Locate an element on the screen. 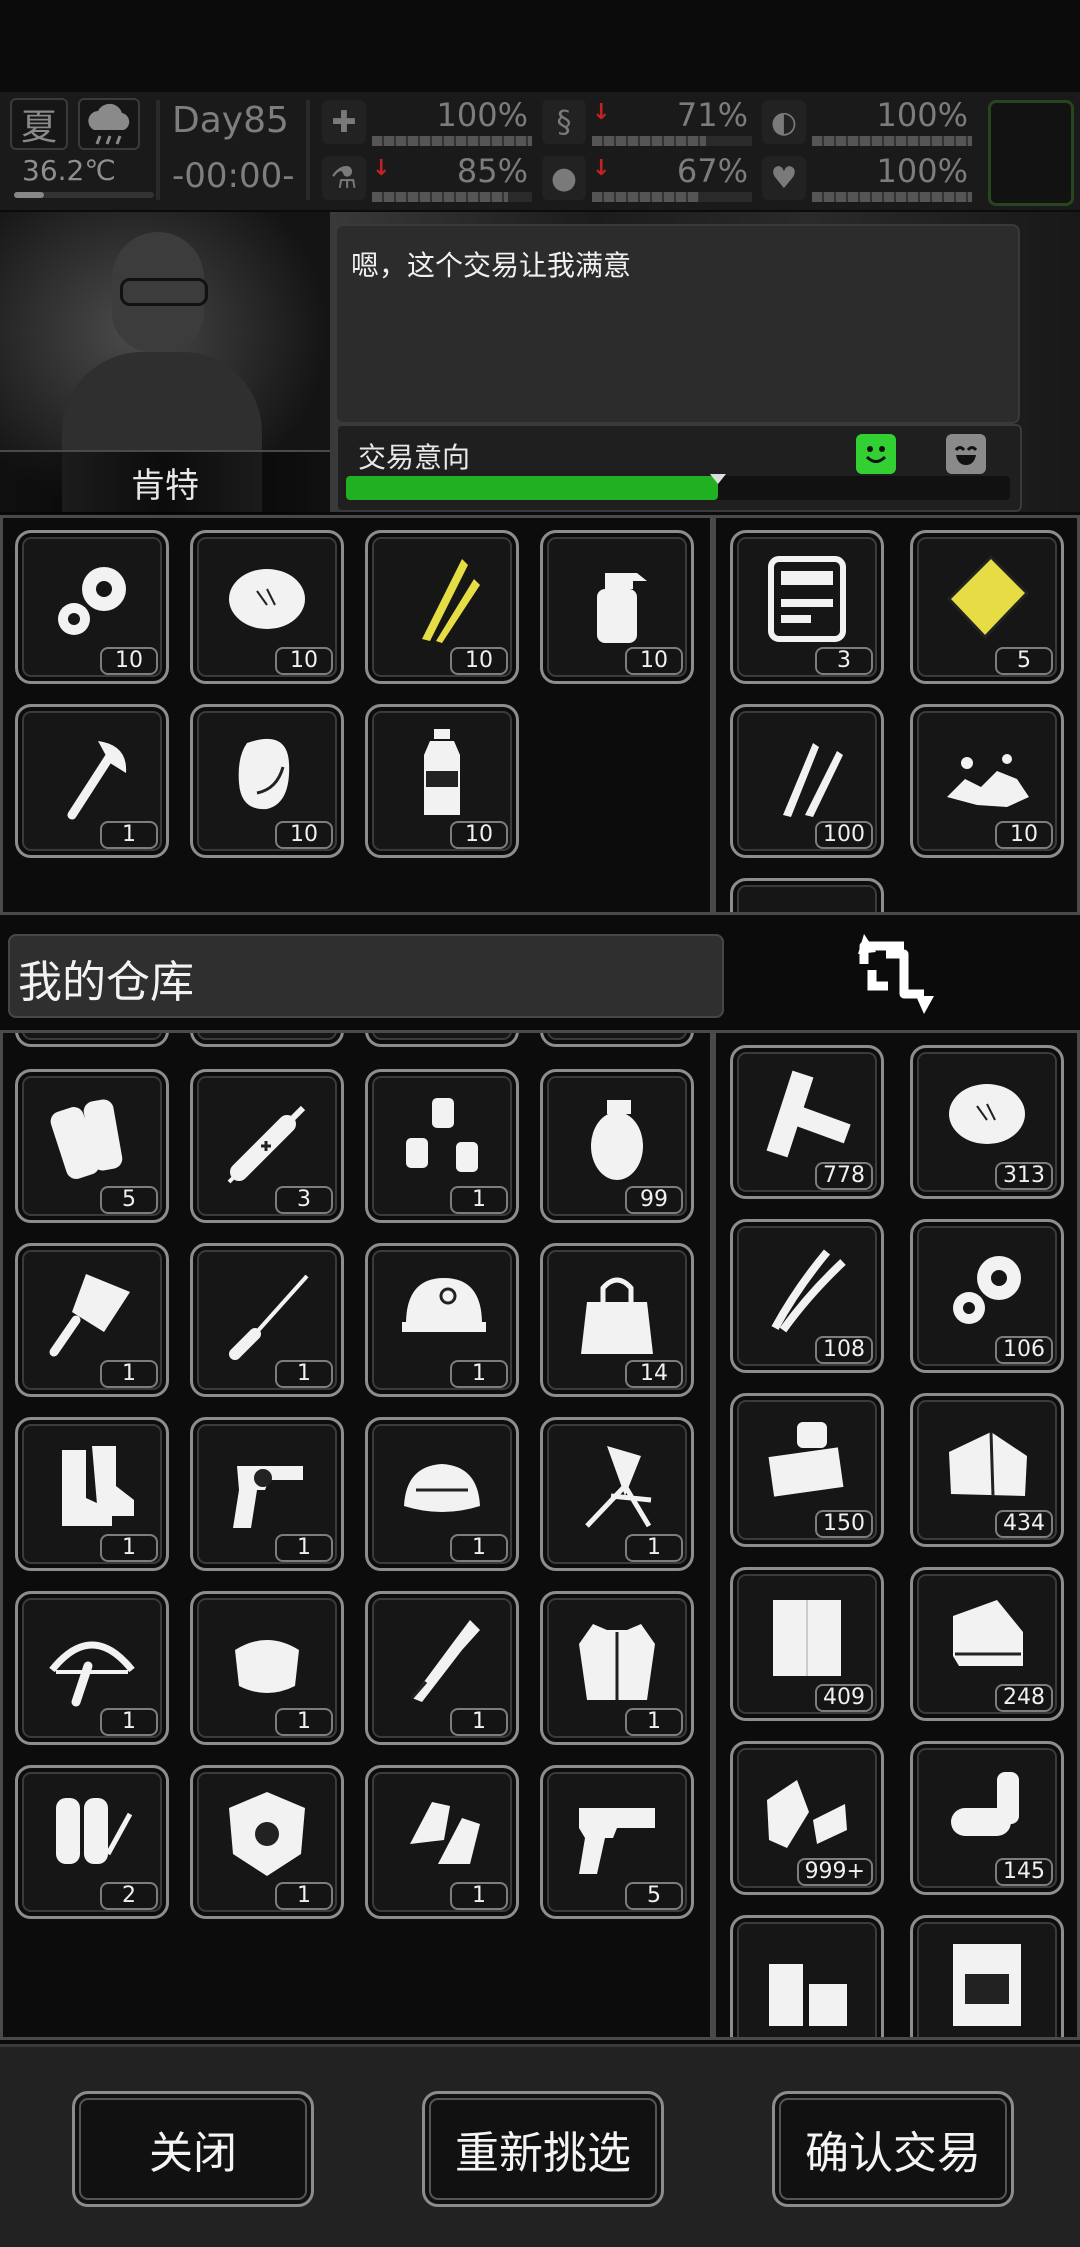 The image size is (1080, 2247). npc-stock-panel: 3 5 100 10 is located at coordinates (896, 715).